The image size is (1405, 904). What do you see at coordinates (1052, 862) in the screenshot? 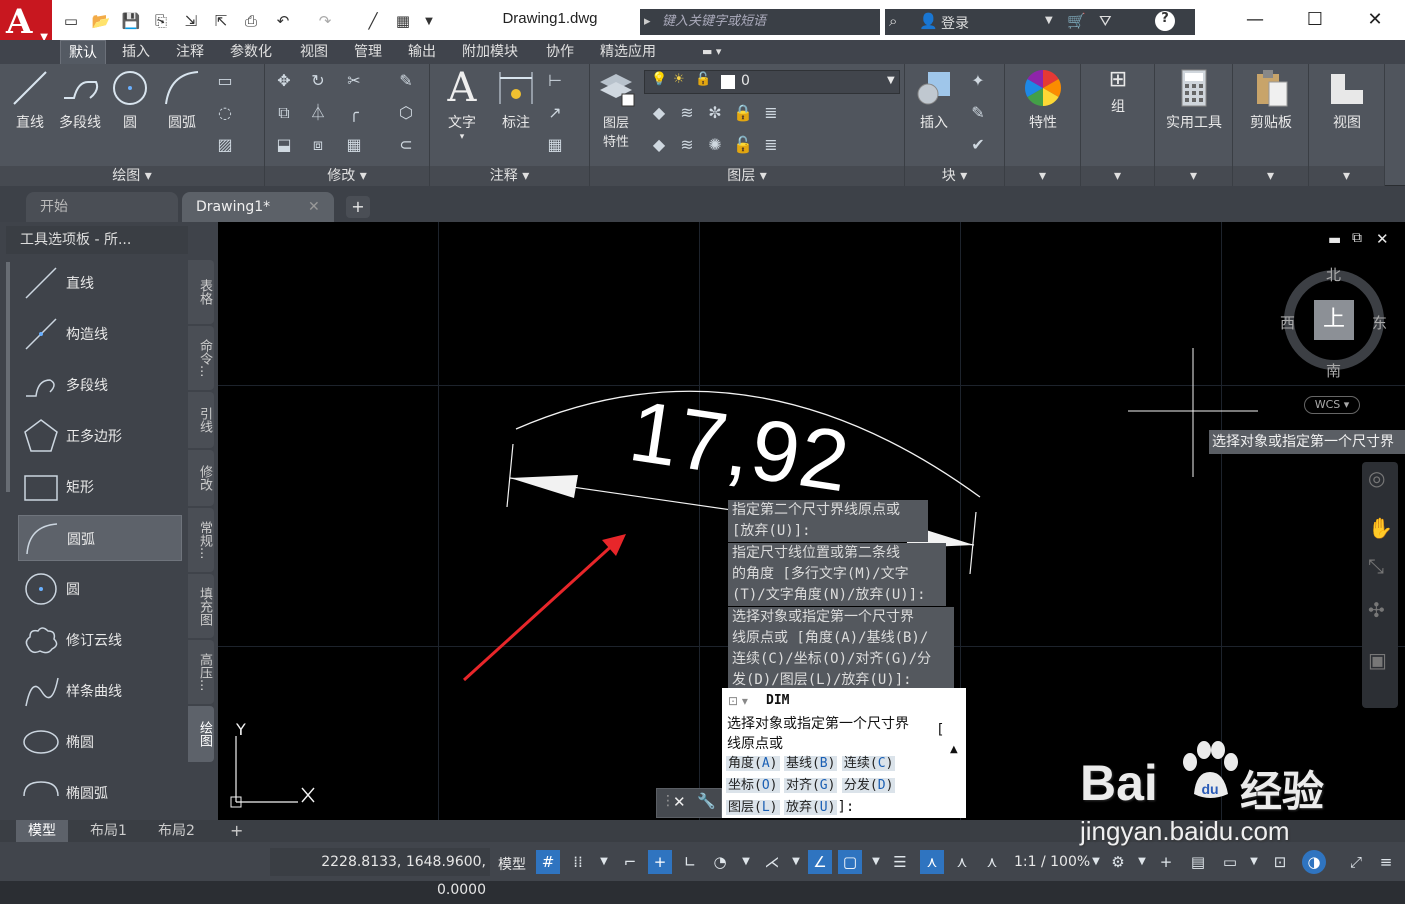
I see `annotation-scale-value: 1:1 / 100%` at bounding box center [1052, 862].